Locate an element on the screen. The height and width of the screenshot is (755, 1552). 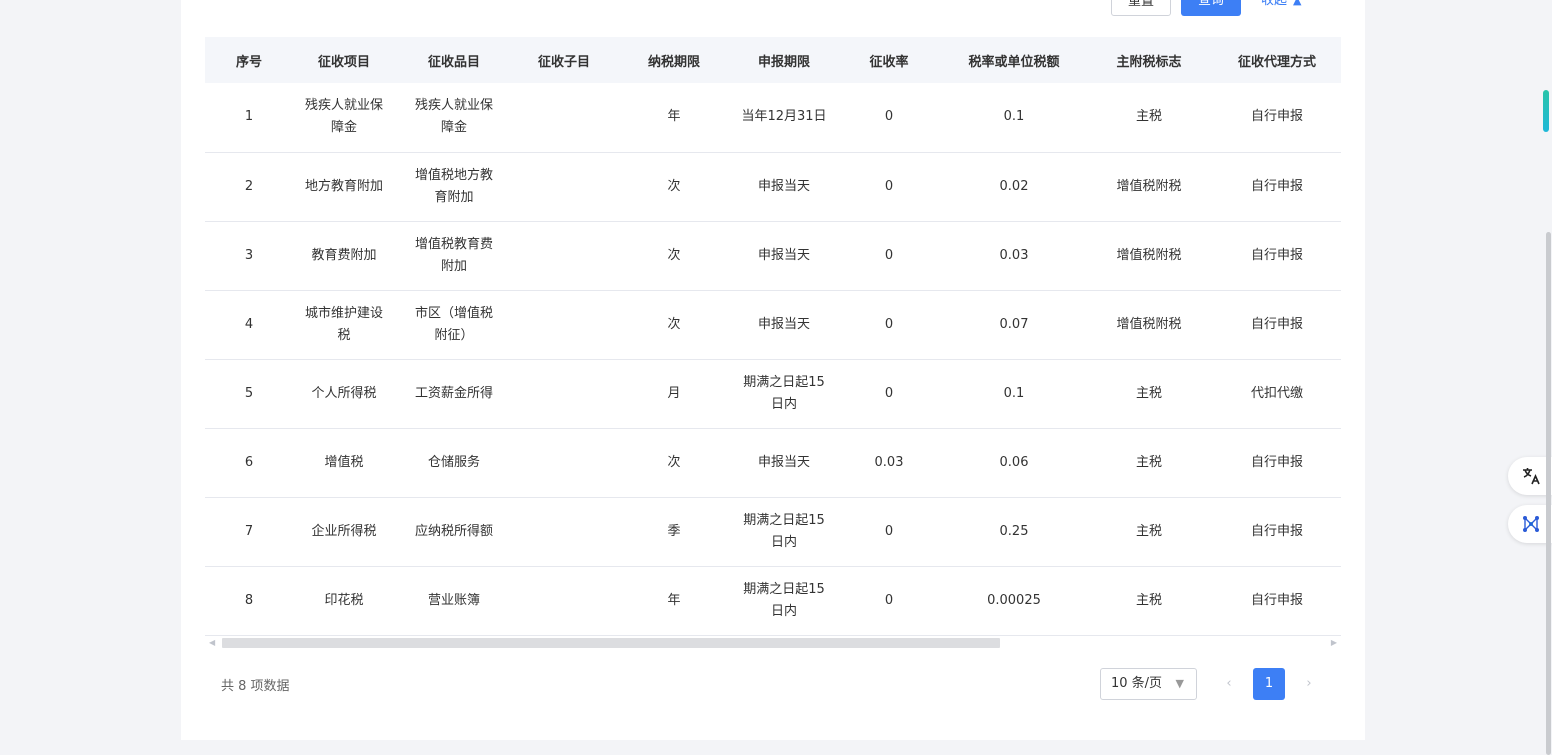
next-page-button: › is located at coordinates (1309, 684).